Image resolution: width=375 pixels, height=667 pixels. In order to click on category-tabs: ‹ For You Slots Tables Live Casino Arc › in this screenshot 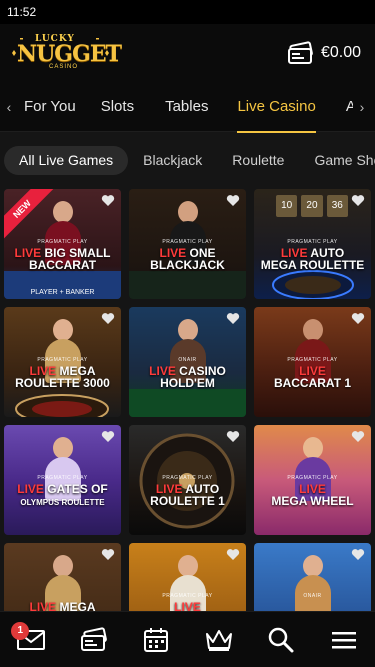, I will do `click(187, 107)`.